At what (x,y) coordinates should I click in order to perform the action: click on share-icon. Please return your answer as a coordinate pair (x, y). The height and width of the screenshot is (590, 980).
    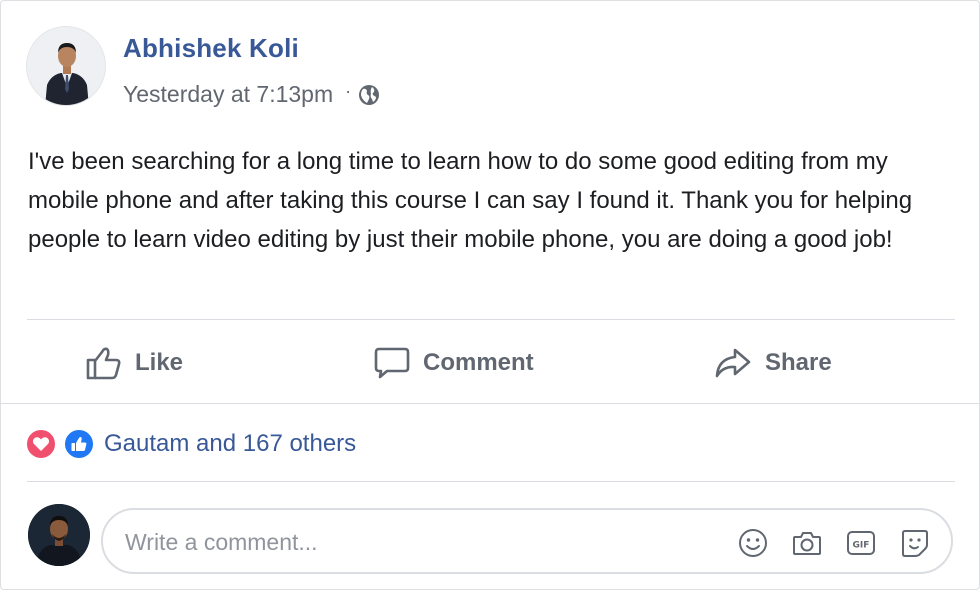
    Looking at the image, I should click on (733, 363).